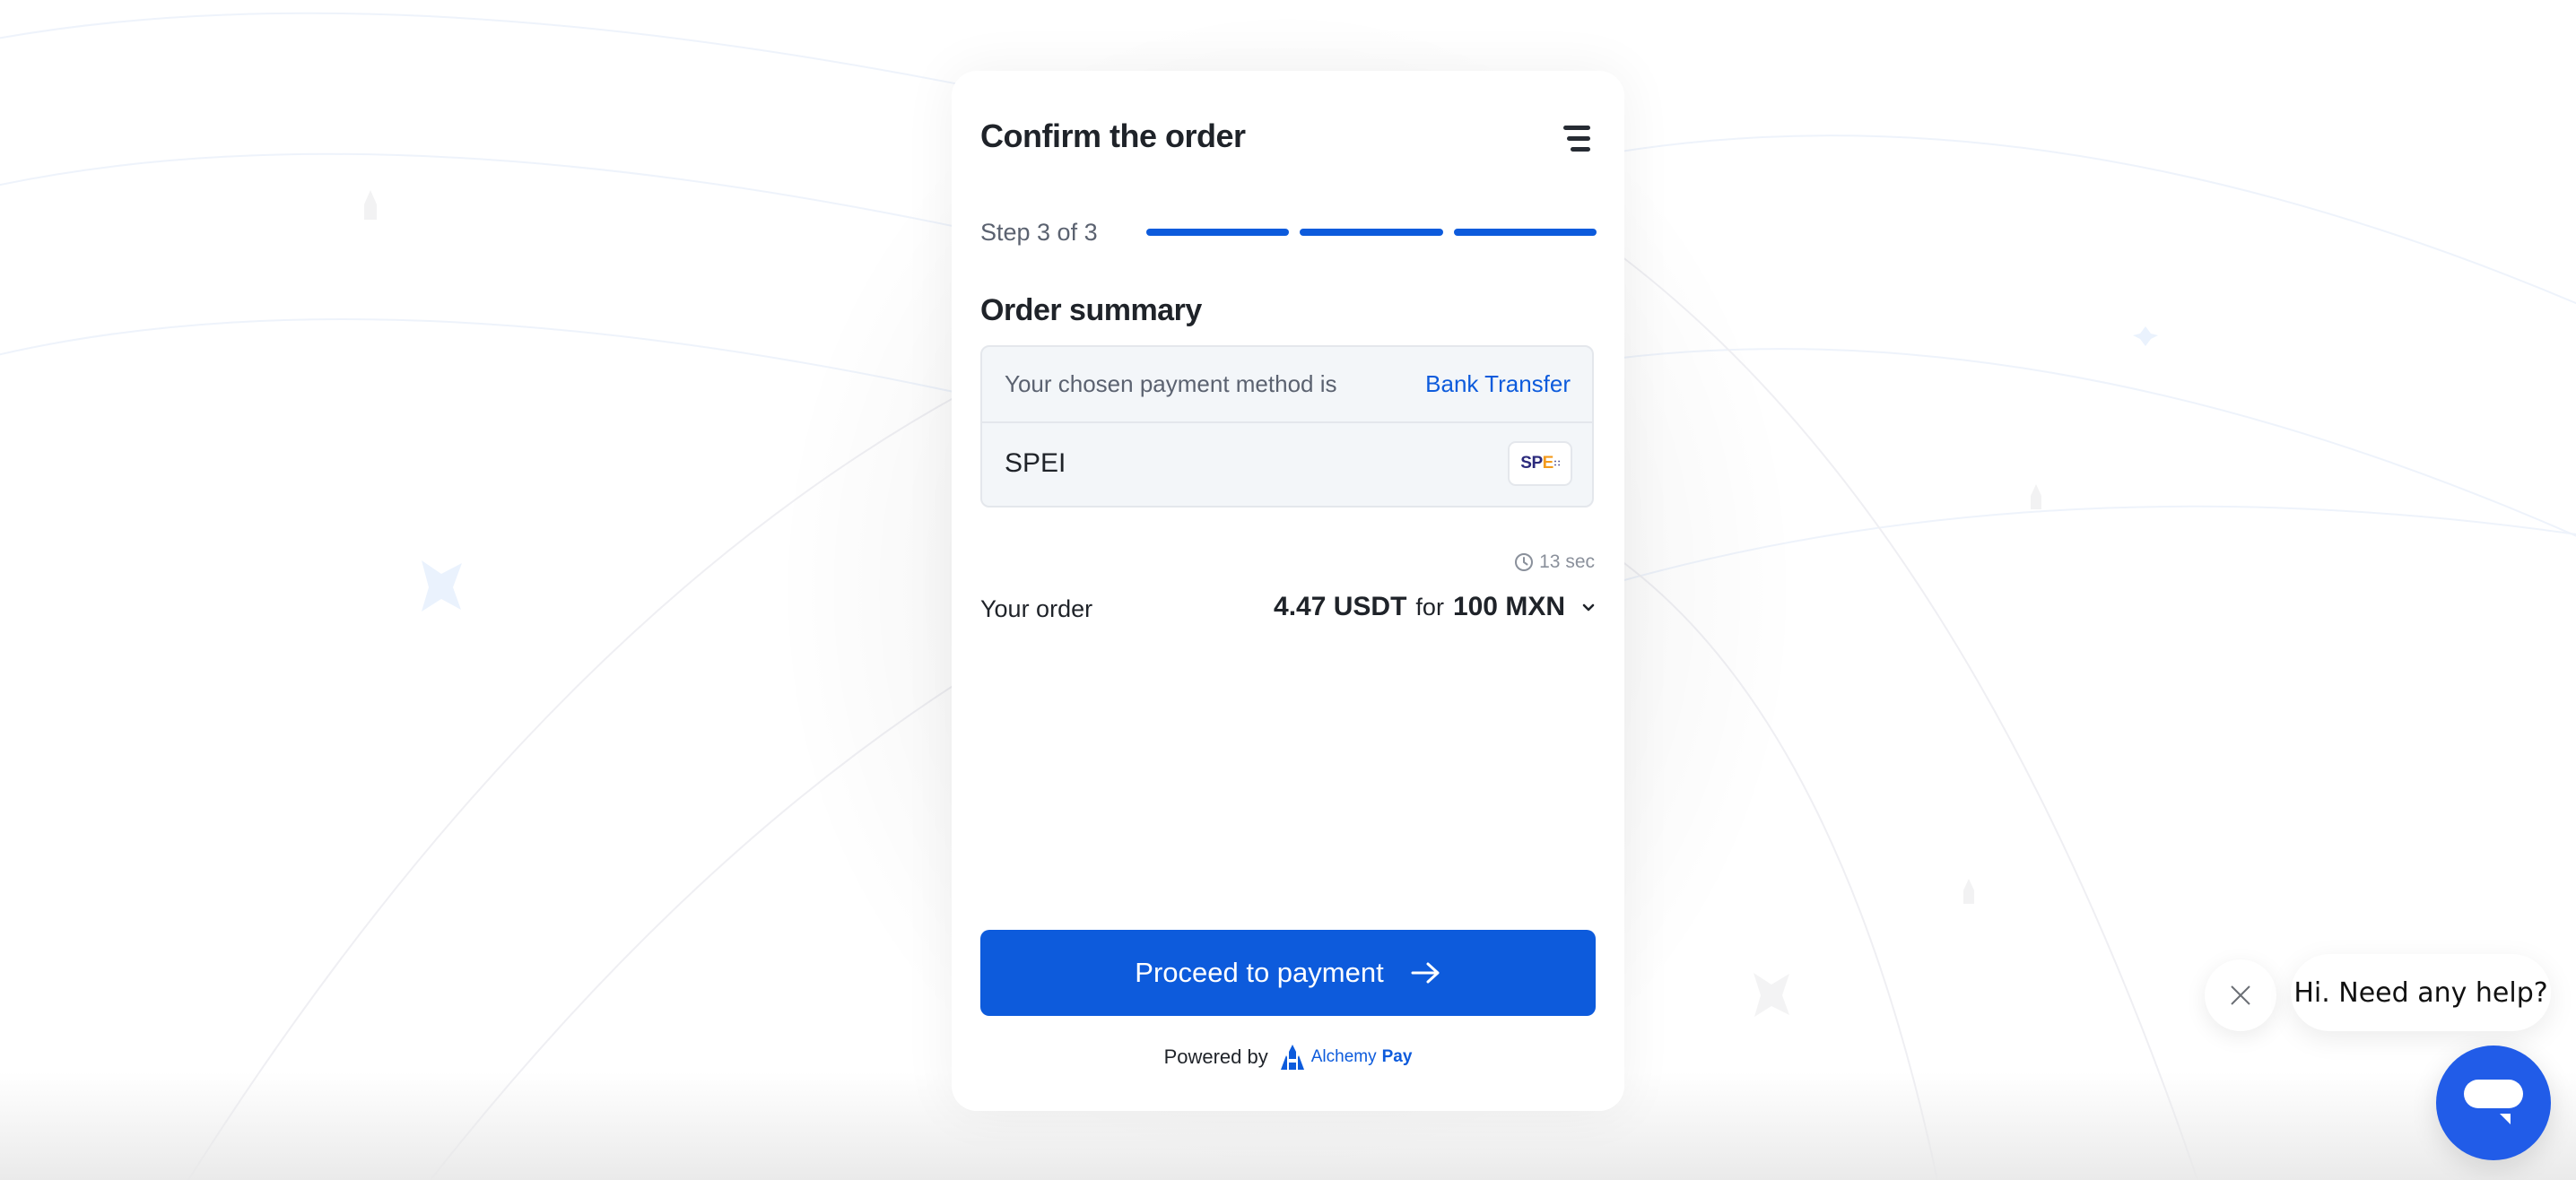  What do you see at coordinates (1091, 310) in the screenshot?
I see `order-summary-title: Order summary` at bounding box center [1091, 310].